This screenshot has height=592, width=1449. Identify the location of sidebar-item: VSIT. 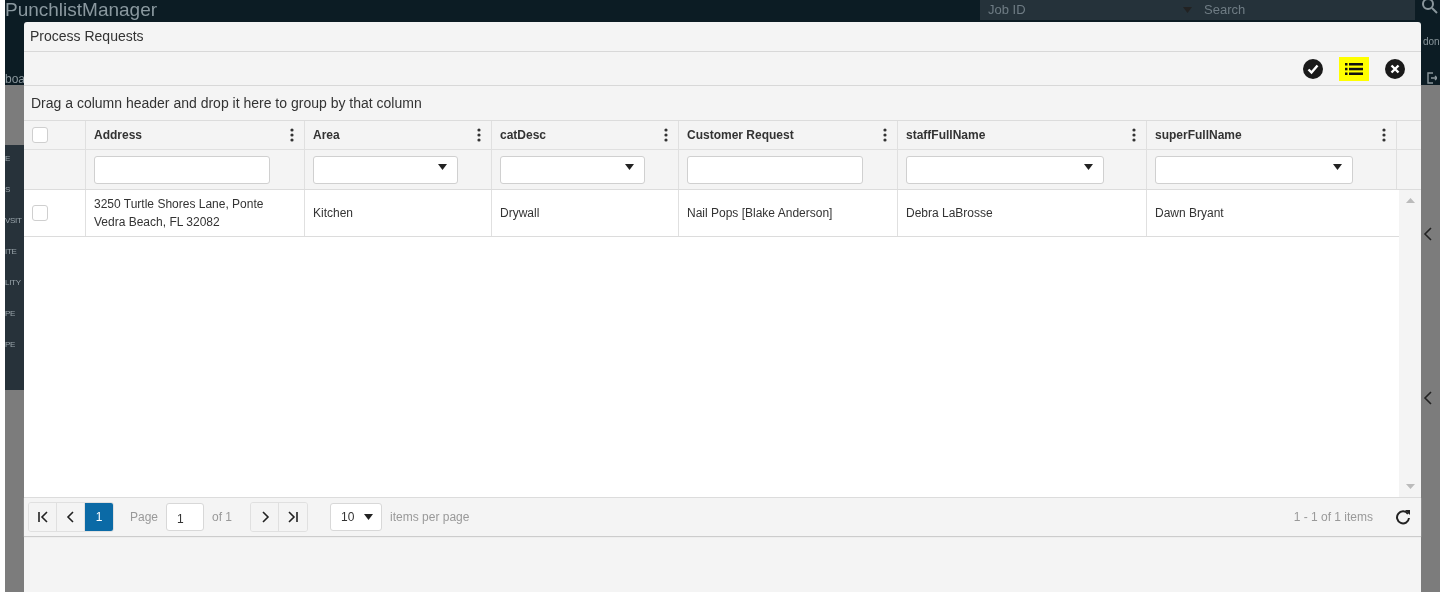
(14, 221).